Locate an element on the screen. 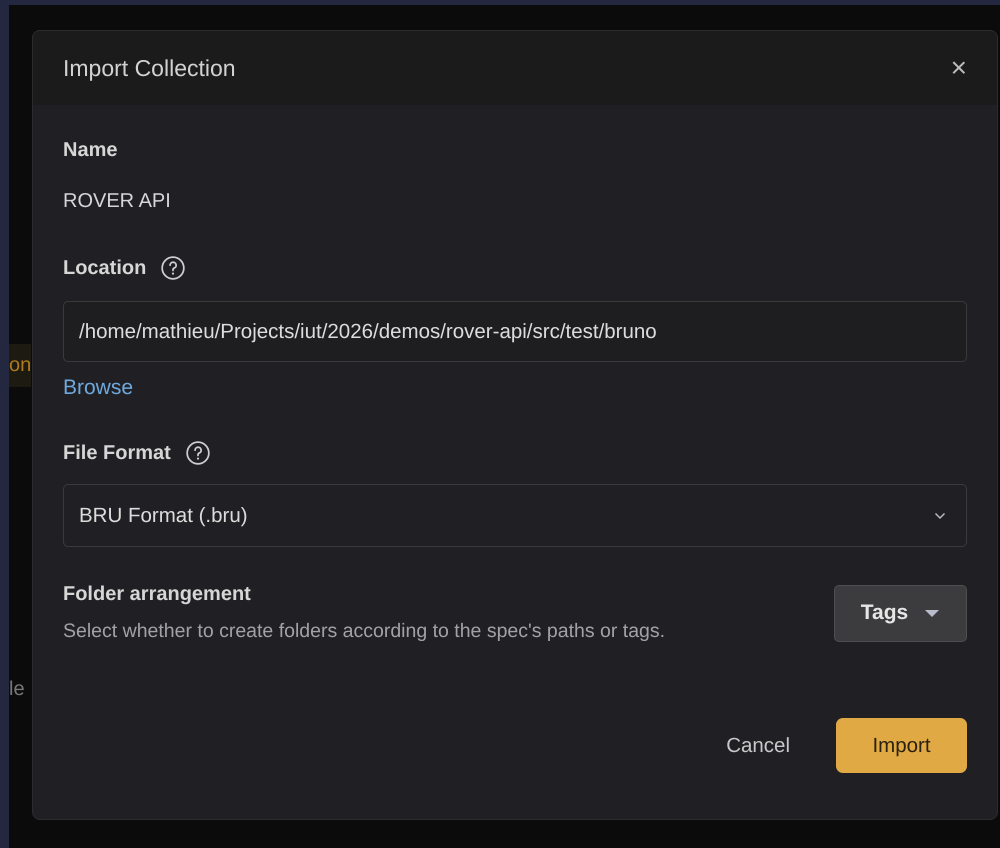  field-description: Select whether to create folders according to the spec's paths or tags. is located at coordinates (364, 631).